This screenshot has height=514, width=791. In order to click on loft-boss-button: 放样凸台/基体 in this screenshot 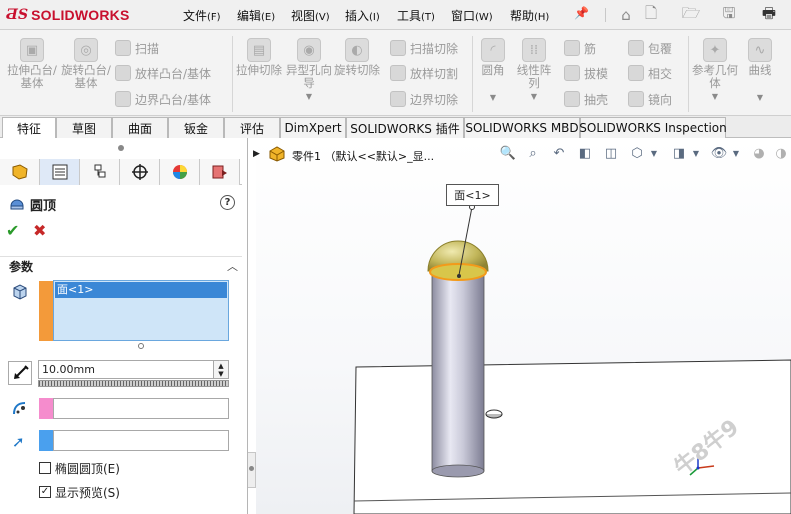, I will do `click(163, 73)`.